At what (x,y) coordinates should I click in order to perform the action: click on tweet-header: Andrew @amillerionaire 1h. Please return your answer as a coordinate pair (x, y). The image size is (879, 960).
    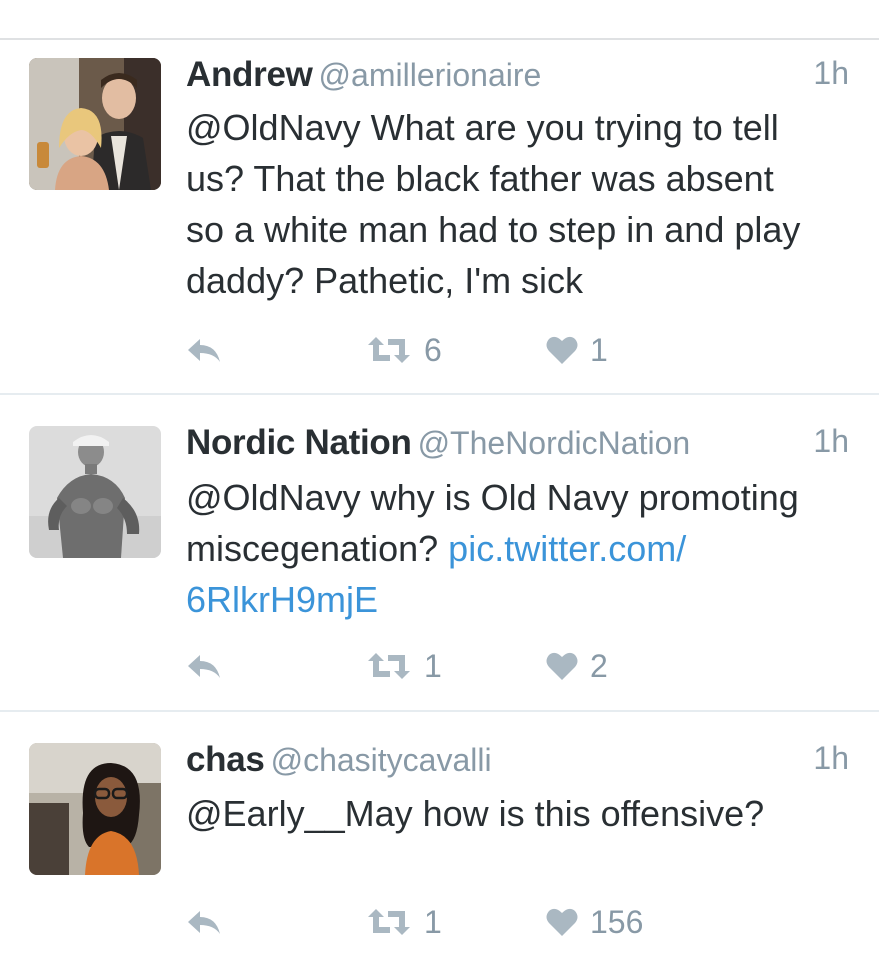
    Looking at the image, I should click on (517, 78).